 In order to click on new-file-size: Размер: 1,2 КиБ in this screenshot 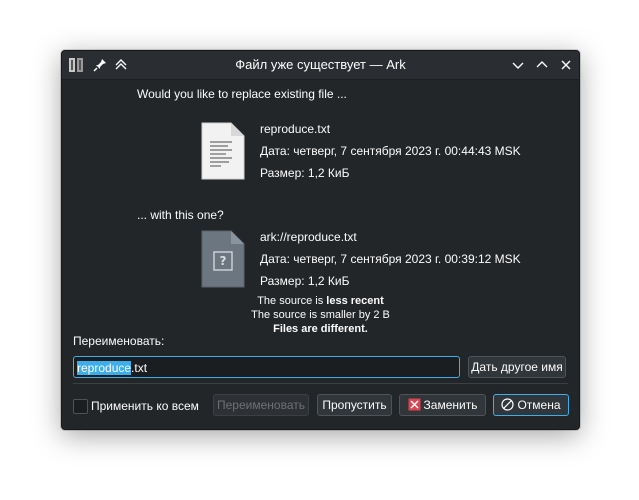, I will do `click(305, 281)`.